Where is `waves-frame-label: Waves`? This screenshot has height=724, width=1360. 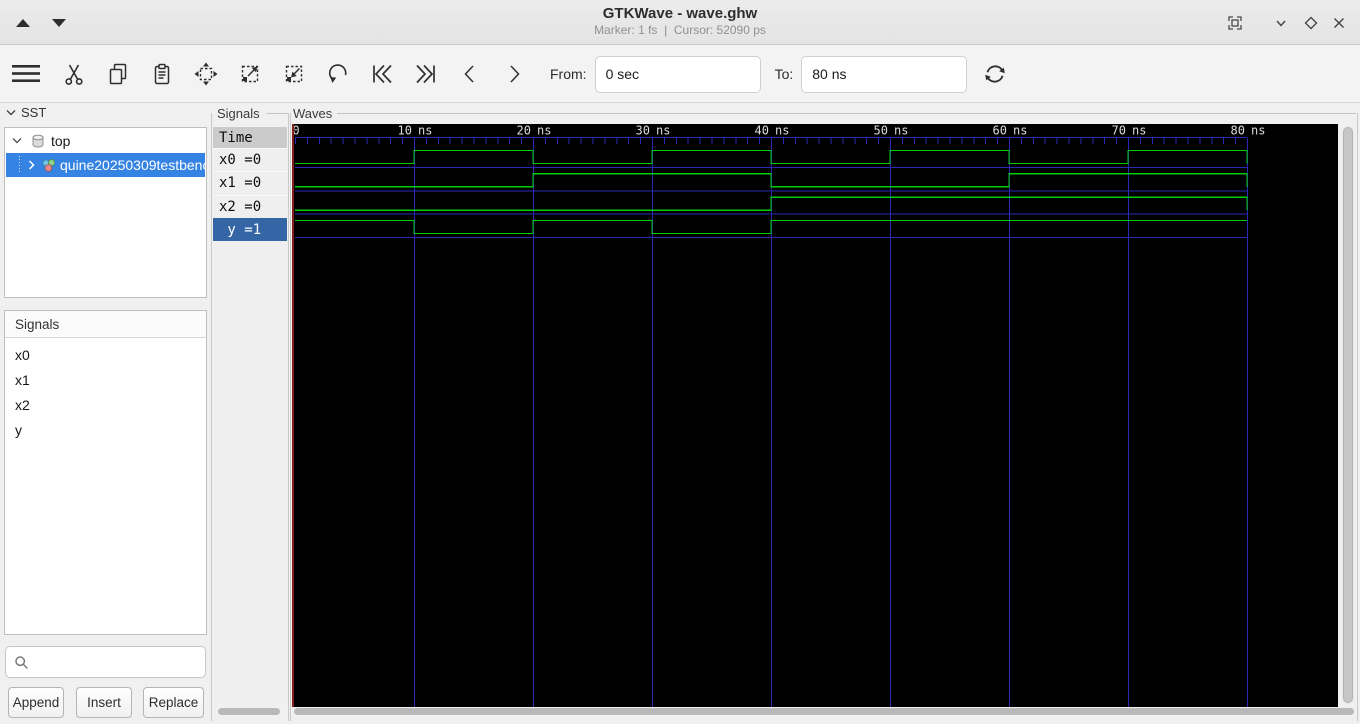
waves-frame-label: Waves is located at coordinates (313, 113).